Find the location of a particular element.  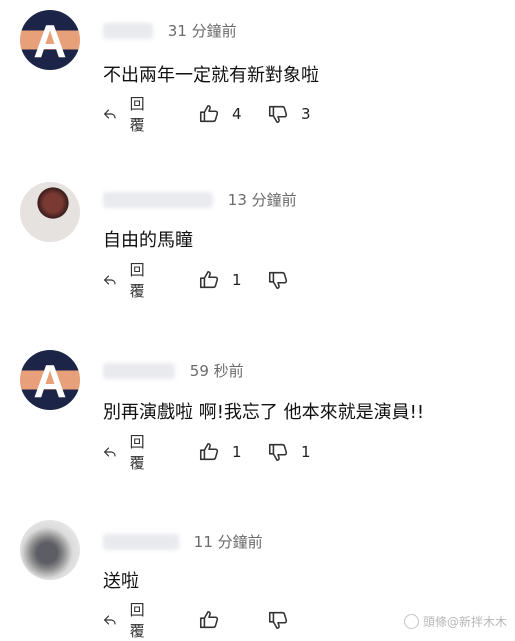

like-button is located at coordinates (215, 620).